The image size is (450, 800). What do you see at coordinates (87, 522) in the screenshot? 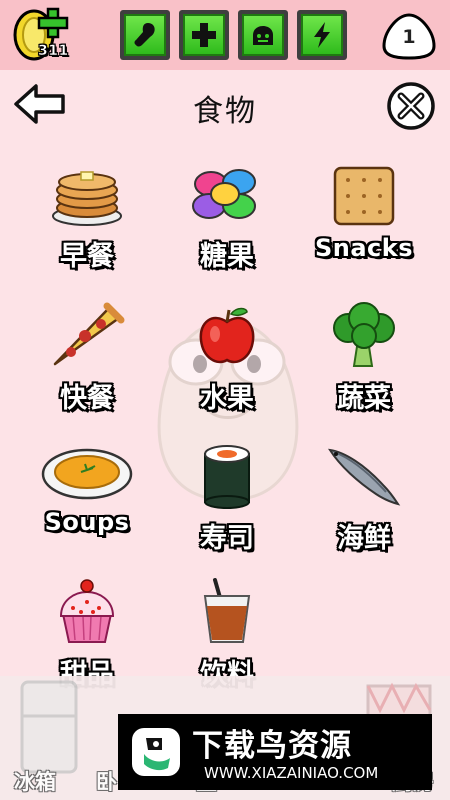
I see `category-label: Soups` at bounding box center [87, 522].